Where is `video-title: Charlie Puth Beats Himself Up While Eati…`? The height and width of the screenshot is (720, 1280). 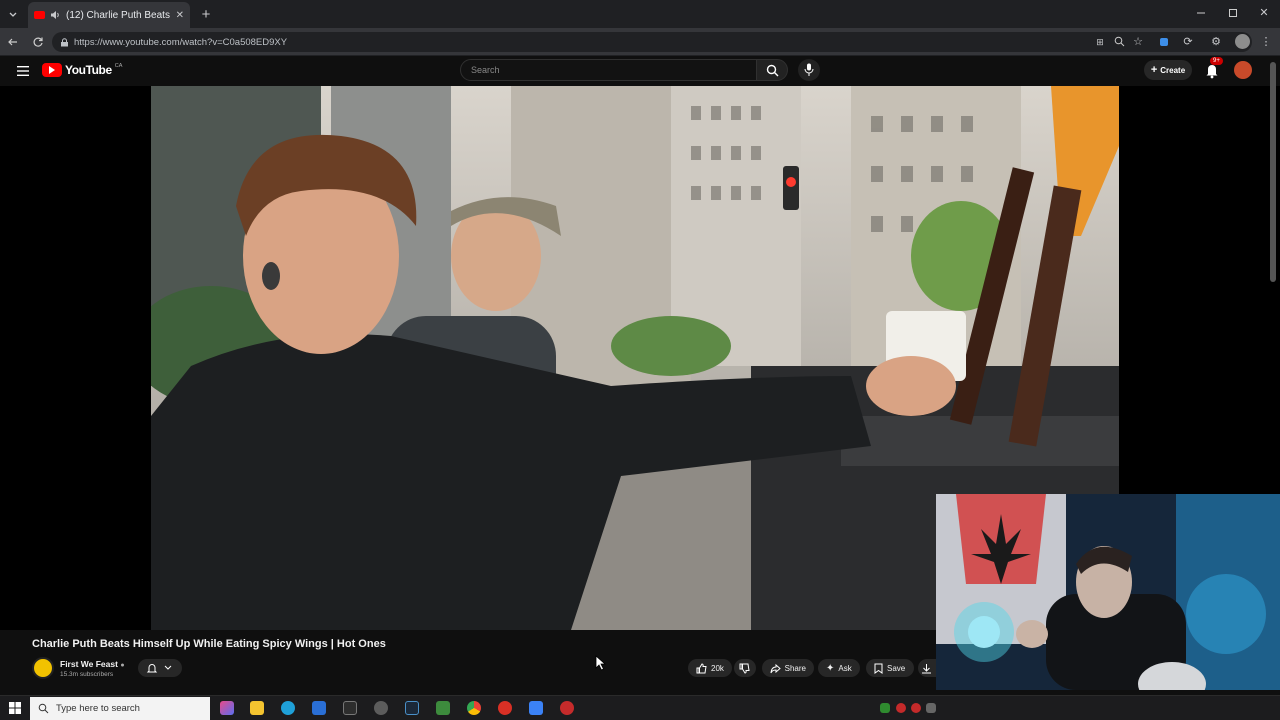
video-title: Charlie Puth Beats Himself Up While Eati… is located at coordinates (209, 644).